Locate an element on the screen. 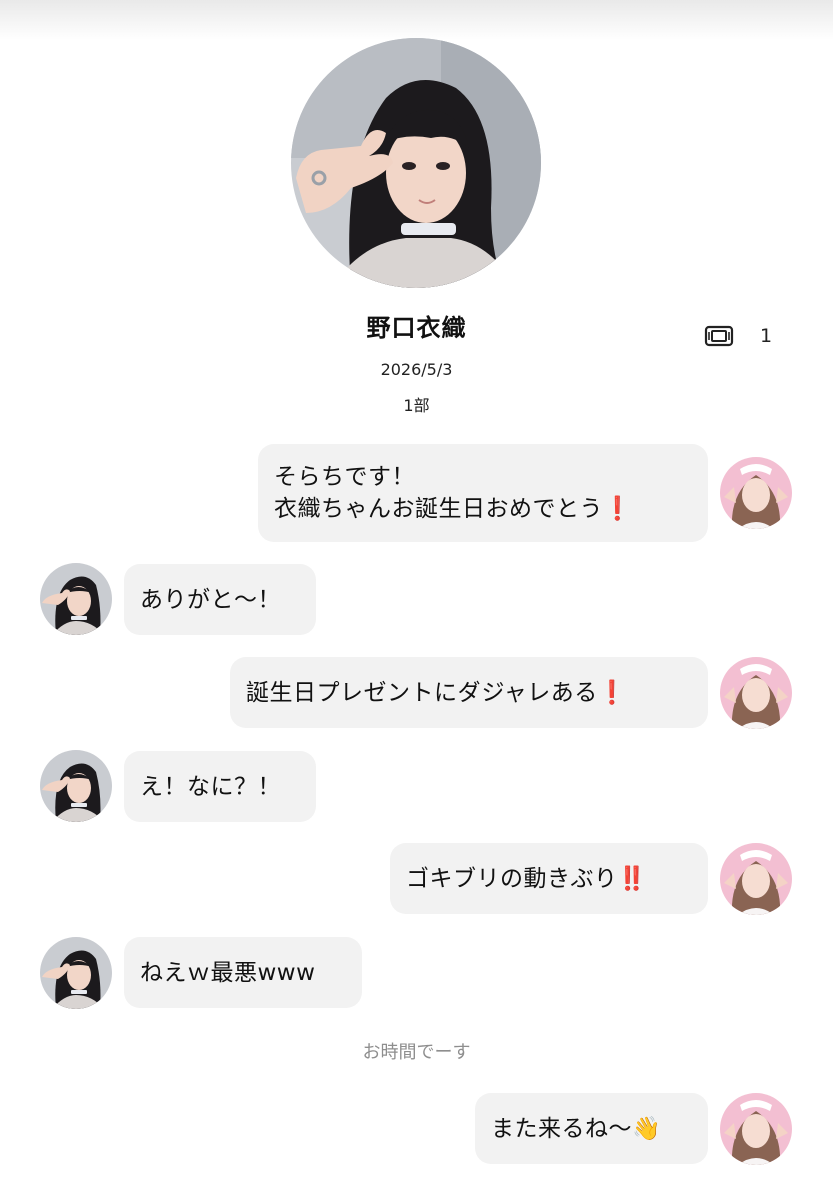 This screenshot has height=1200, width=833. message-bubble-received: ありがと〜！ is located at coordinates (220, 599).